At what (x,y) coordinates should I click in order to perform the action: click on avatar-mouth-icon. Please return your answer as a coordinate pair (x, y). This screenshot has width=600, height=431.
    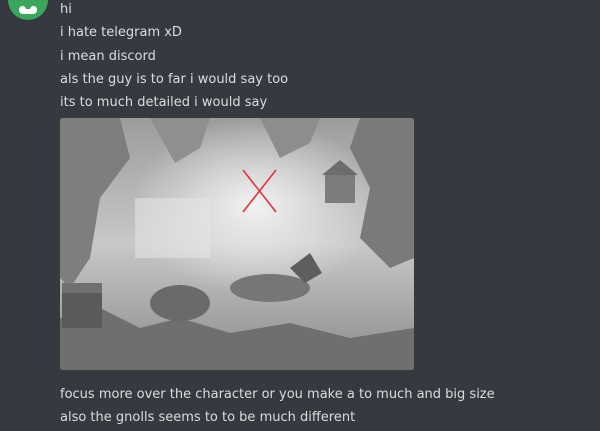
    Looking at the image, I should click on (28, 11).